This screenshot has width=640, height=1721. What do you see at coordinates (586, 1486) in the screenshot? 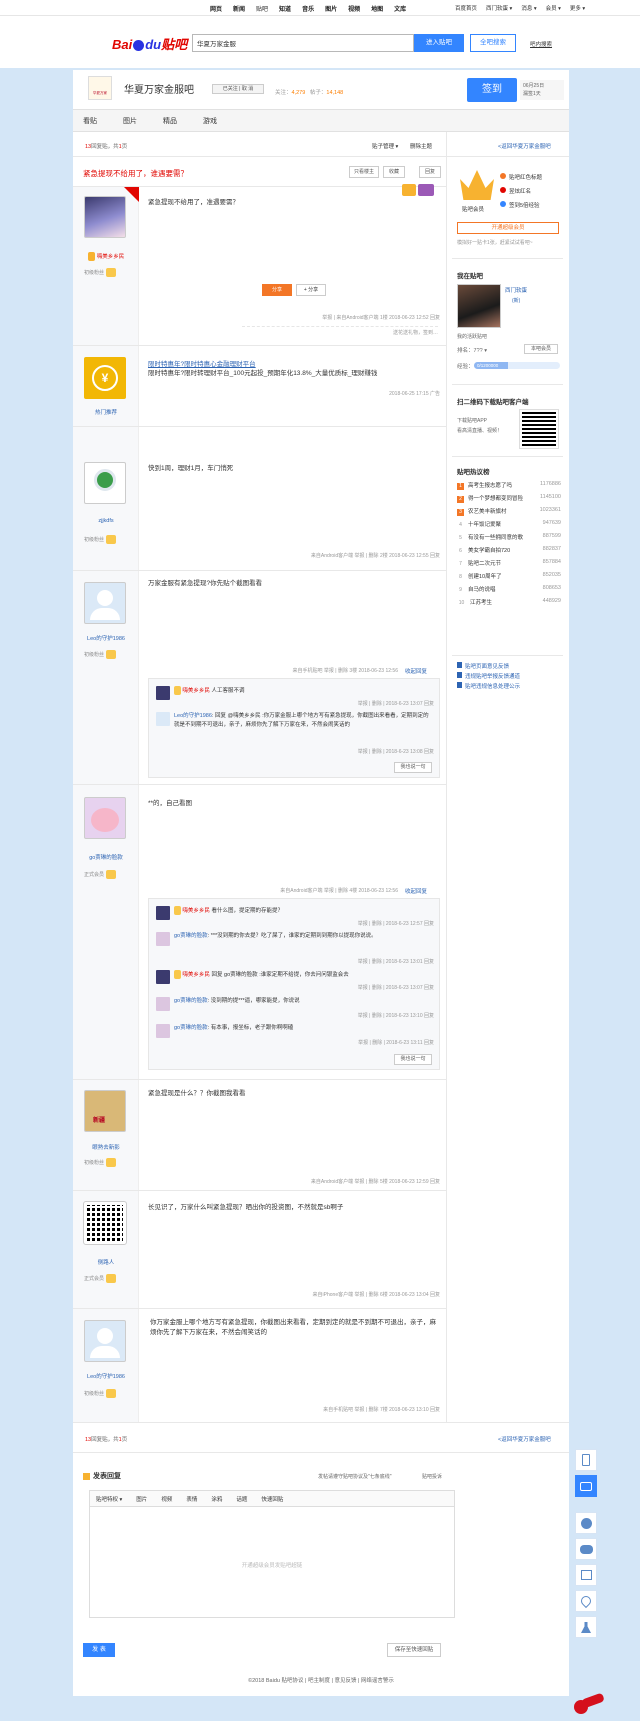
I see `feedback-float-button` at bounding box center [586, 1486].